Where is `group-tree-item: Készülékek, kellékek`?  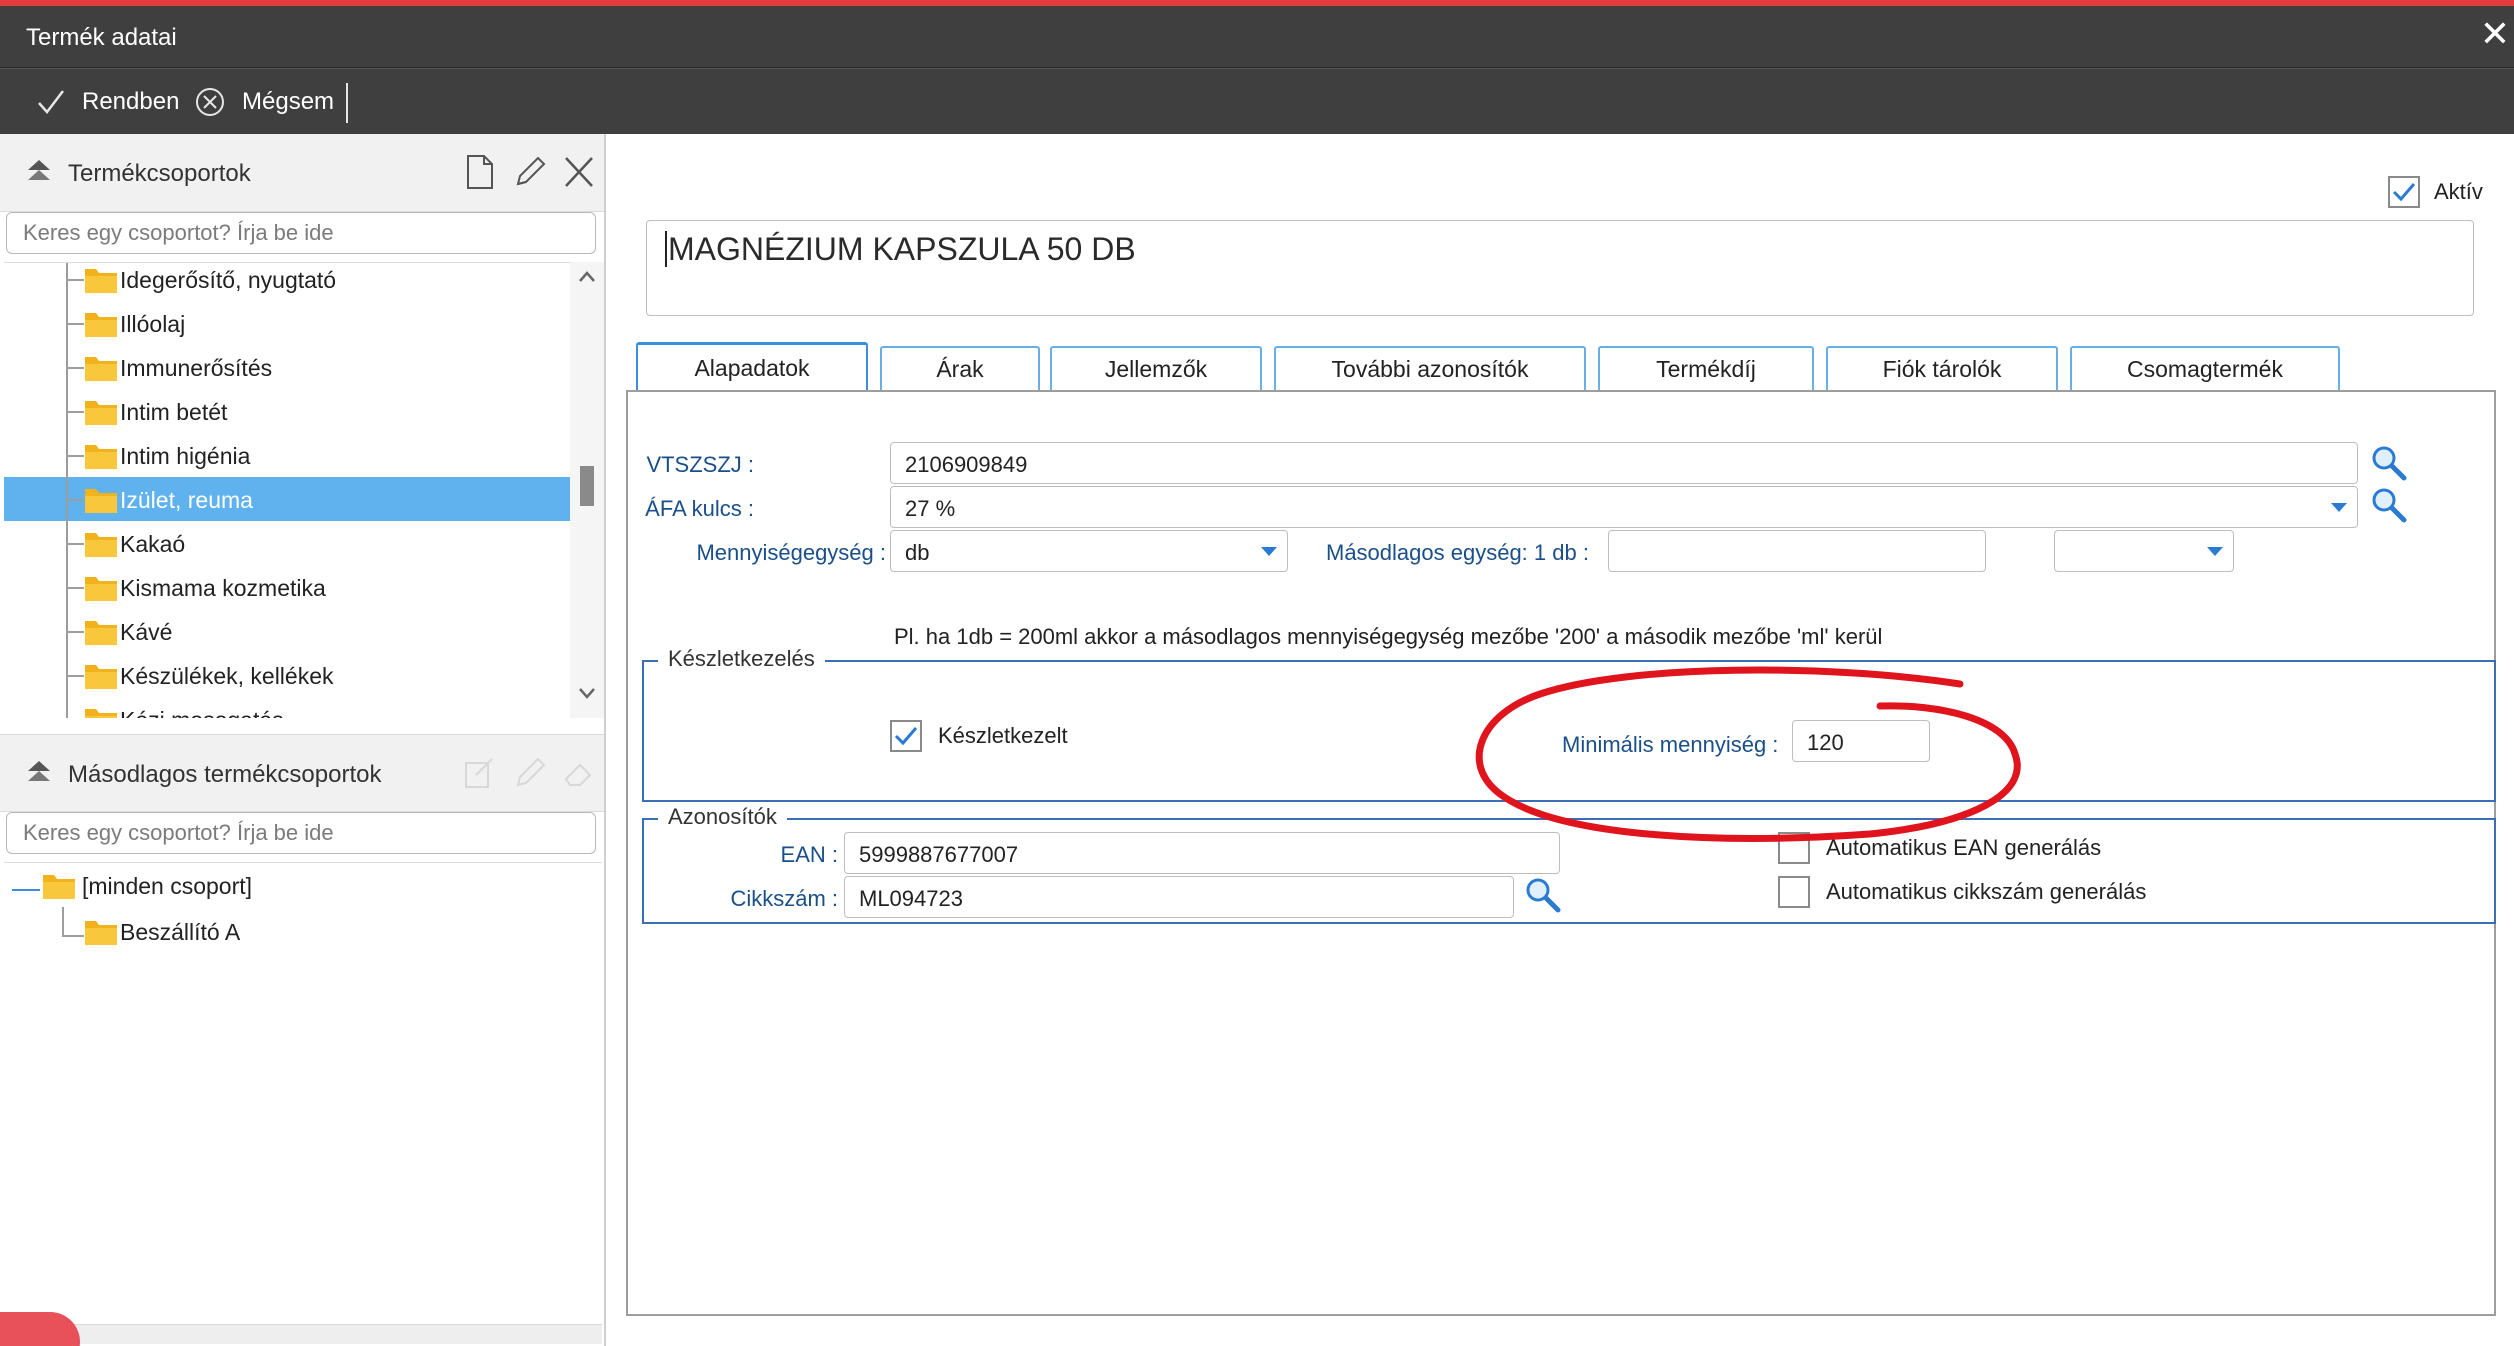 group-tree-item: Készülékek, kellékek is located at coordinates (287, 664).